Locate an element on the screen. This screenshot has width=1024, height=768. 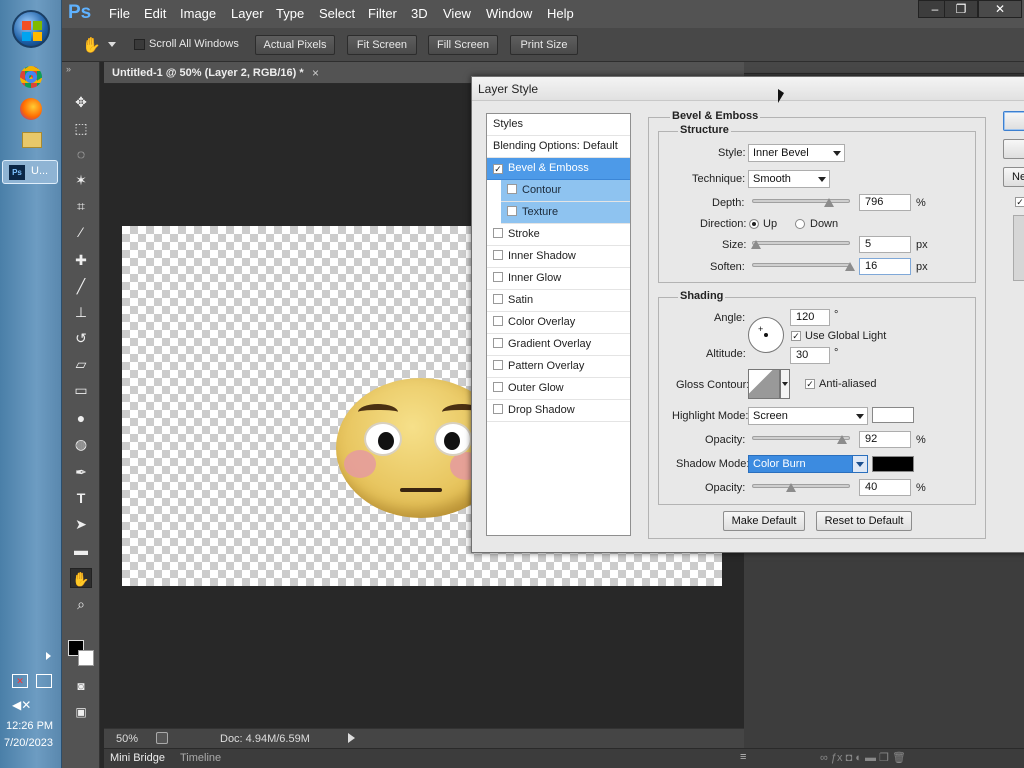
shadow-mode-select: Color Burn is located at coordinates (808, 464).